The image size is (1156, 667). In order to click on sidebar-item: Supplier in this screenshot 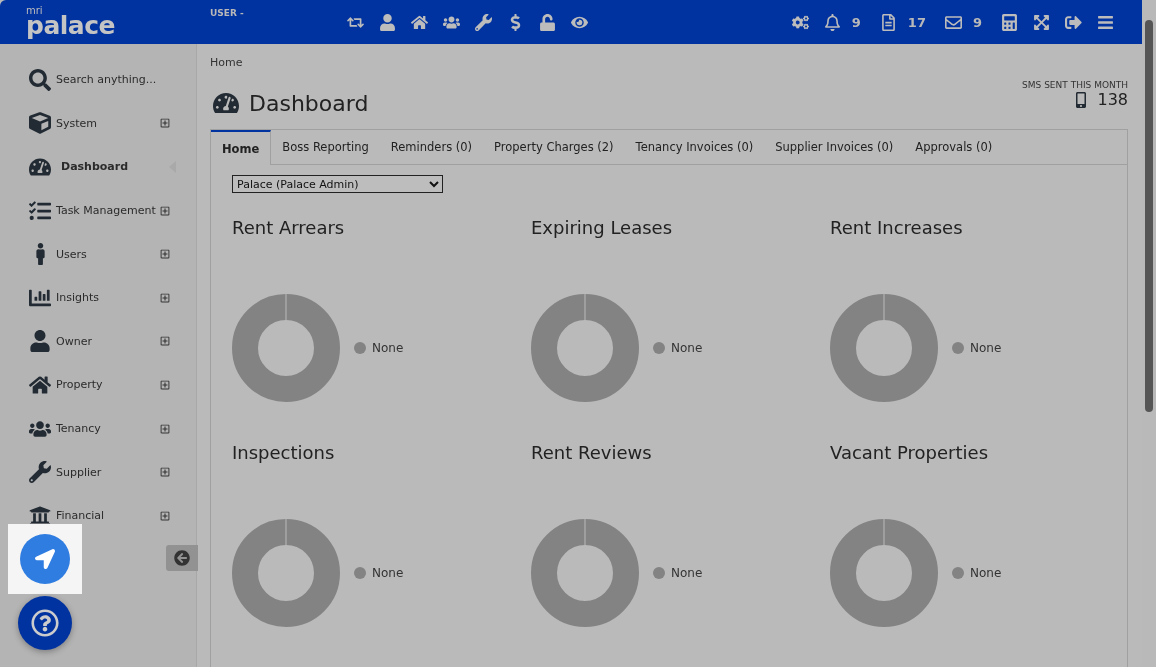, I will do `click(108, 472)`.